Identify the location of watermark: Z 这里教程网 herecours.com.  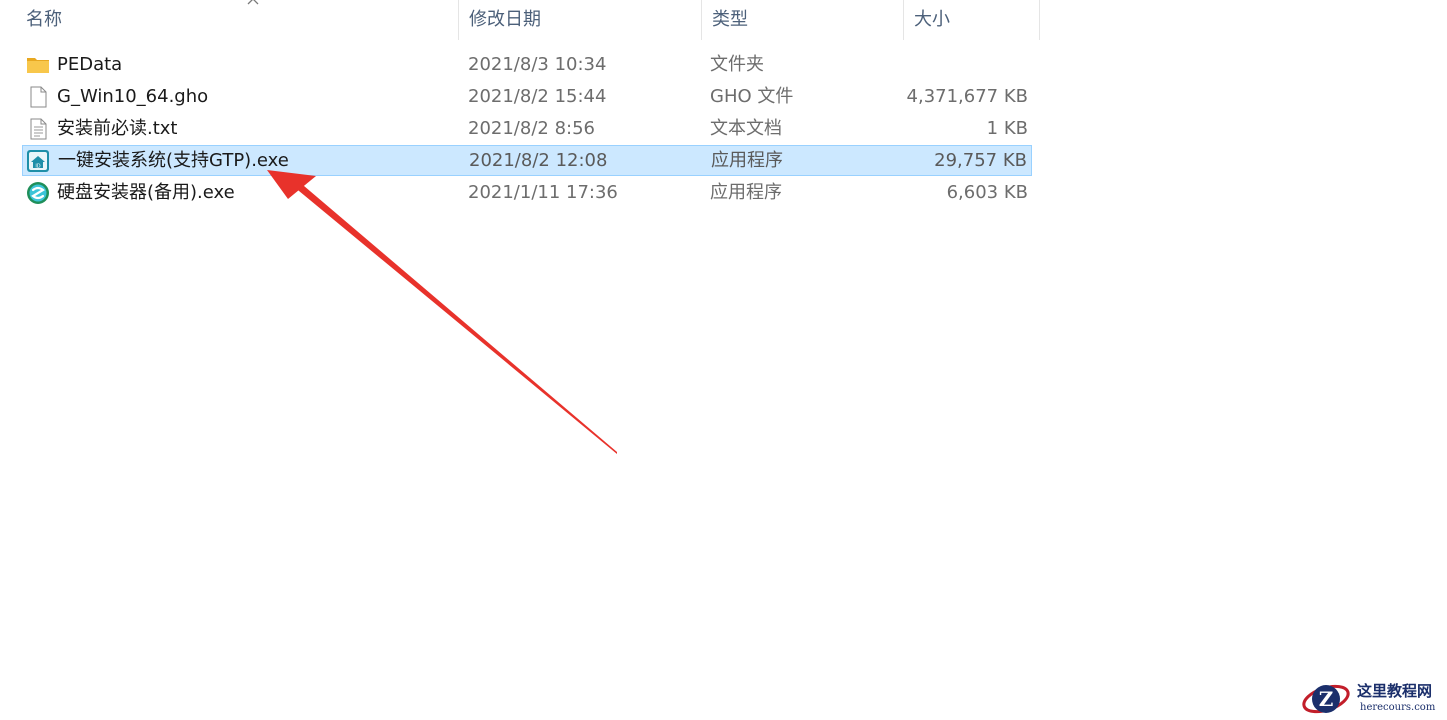
(1373, 698).